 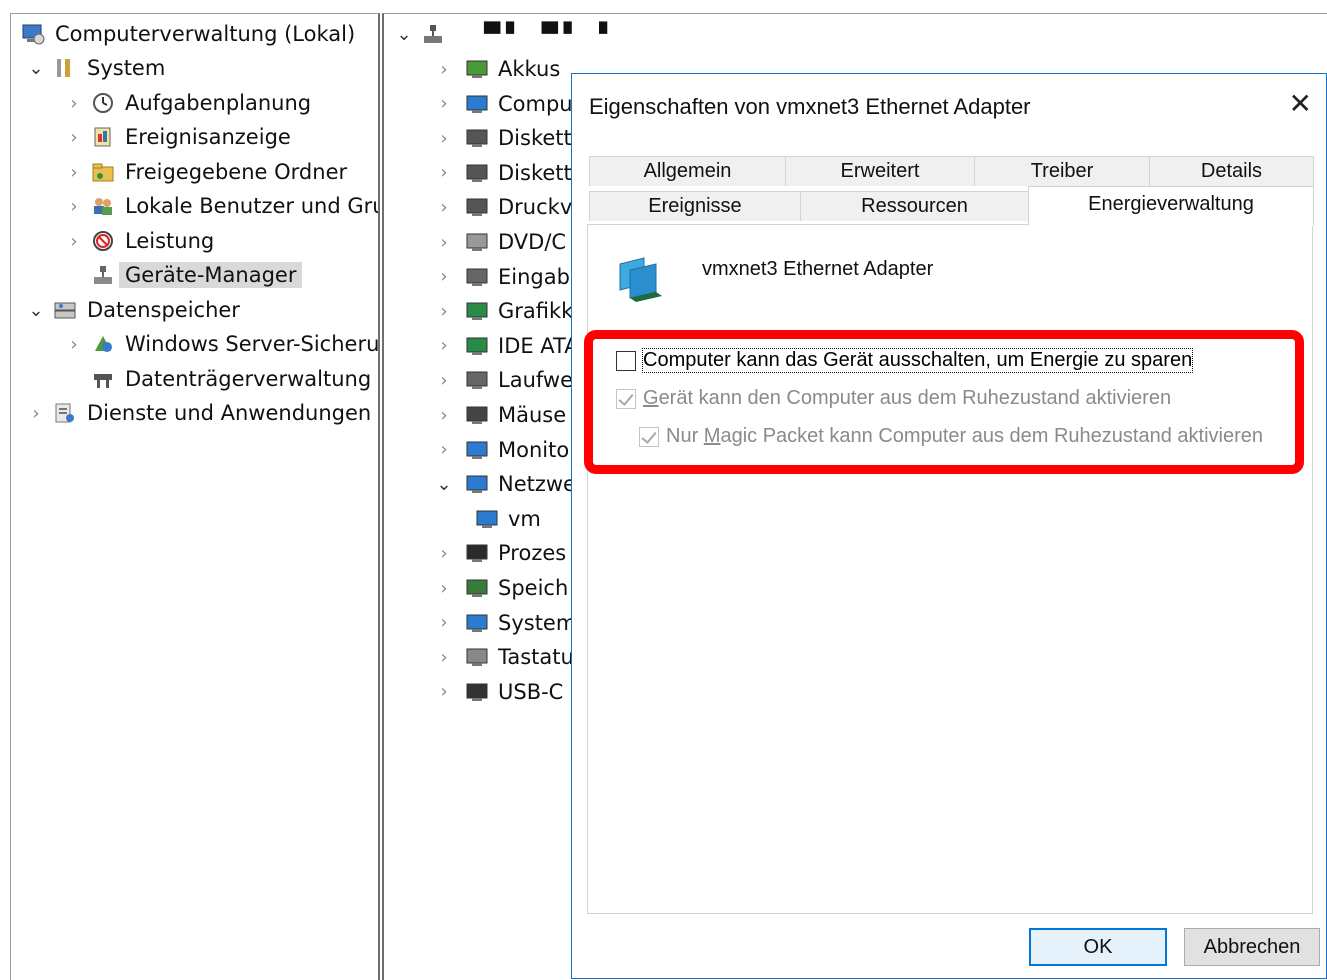 What do you see at coordinates (501, 588) in the screenshot?
I see `device-category-item: › Speich` at bounding box center [501, 588].